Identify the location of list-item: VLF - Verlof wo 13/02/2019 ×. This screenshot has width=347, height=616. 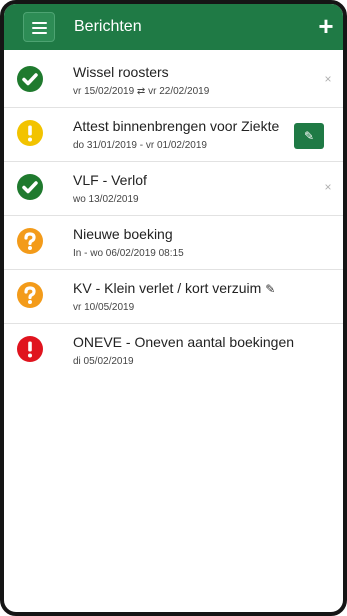
(173, 189).